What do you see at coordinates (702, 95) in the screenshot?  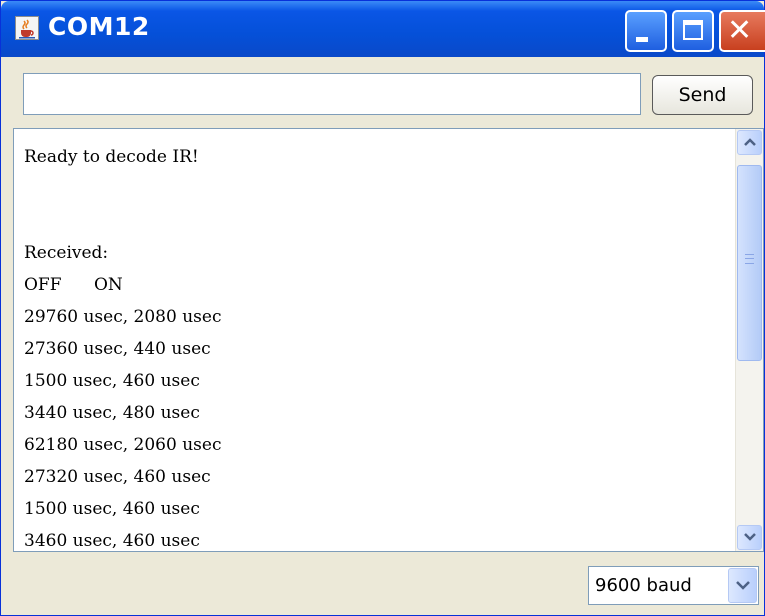 I see `send-button: Send` at bounding box center [702, 95].